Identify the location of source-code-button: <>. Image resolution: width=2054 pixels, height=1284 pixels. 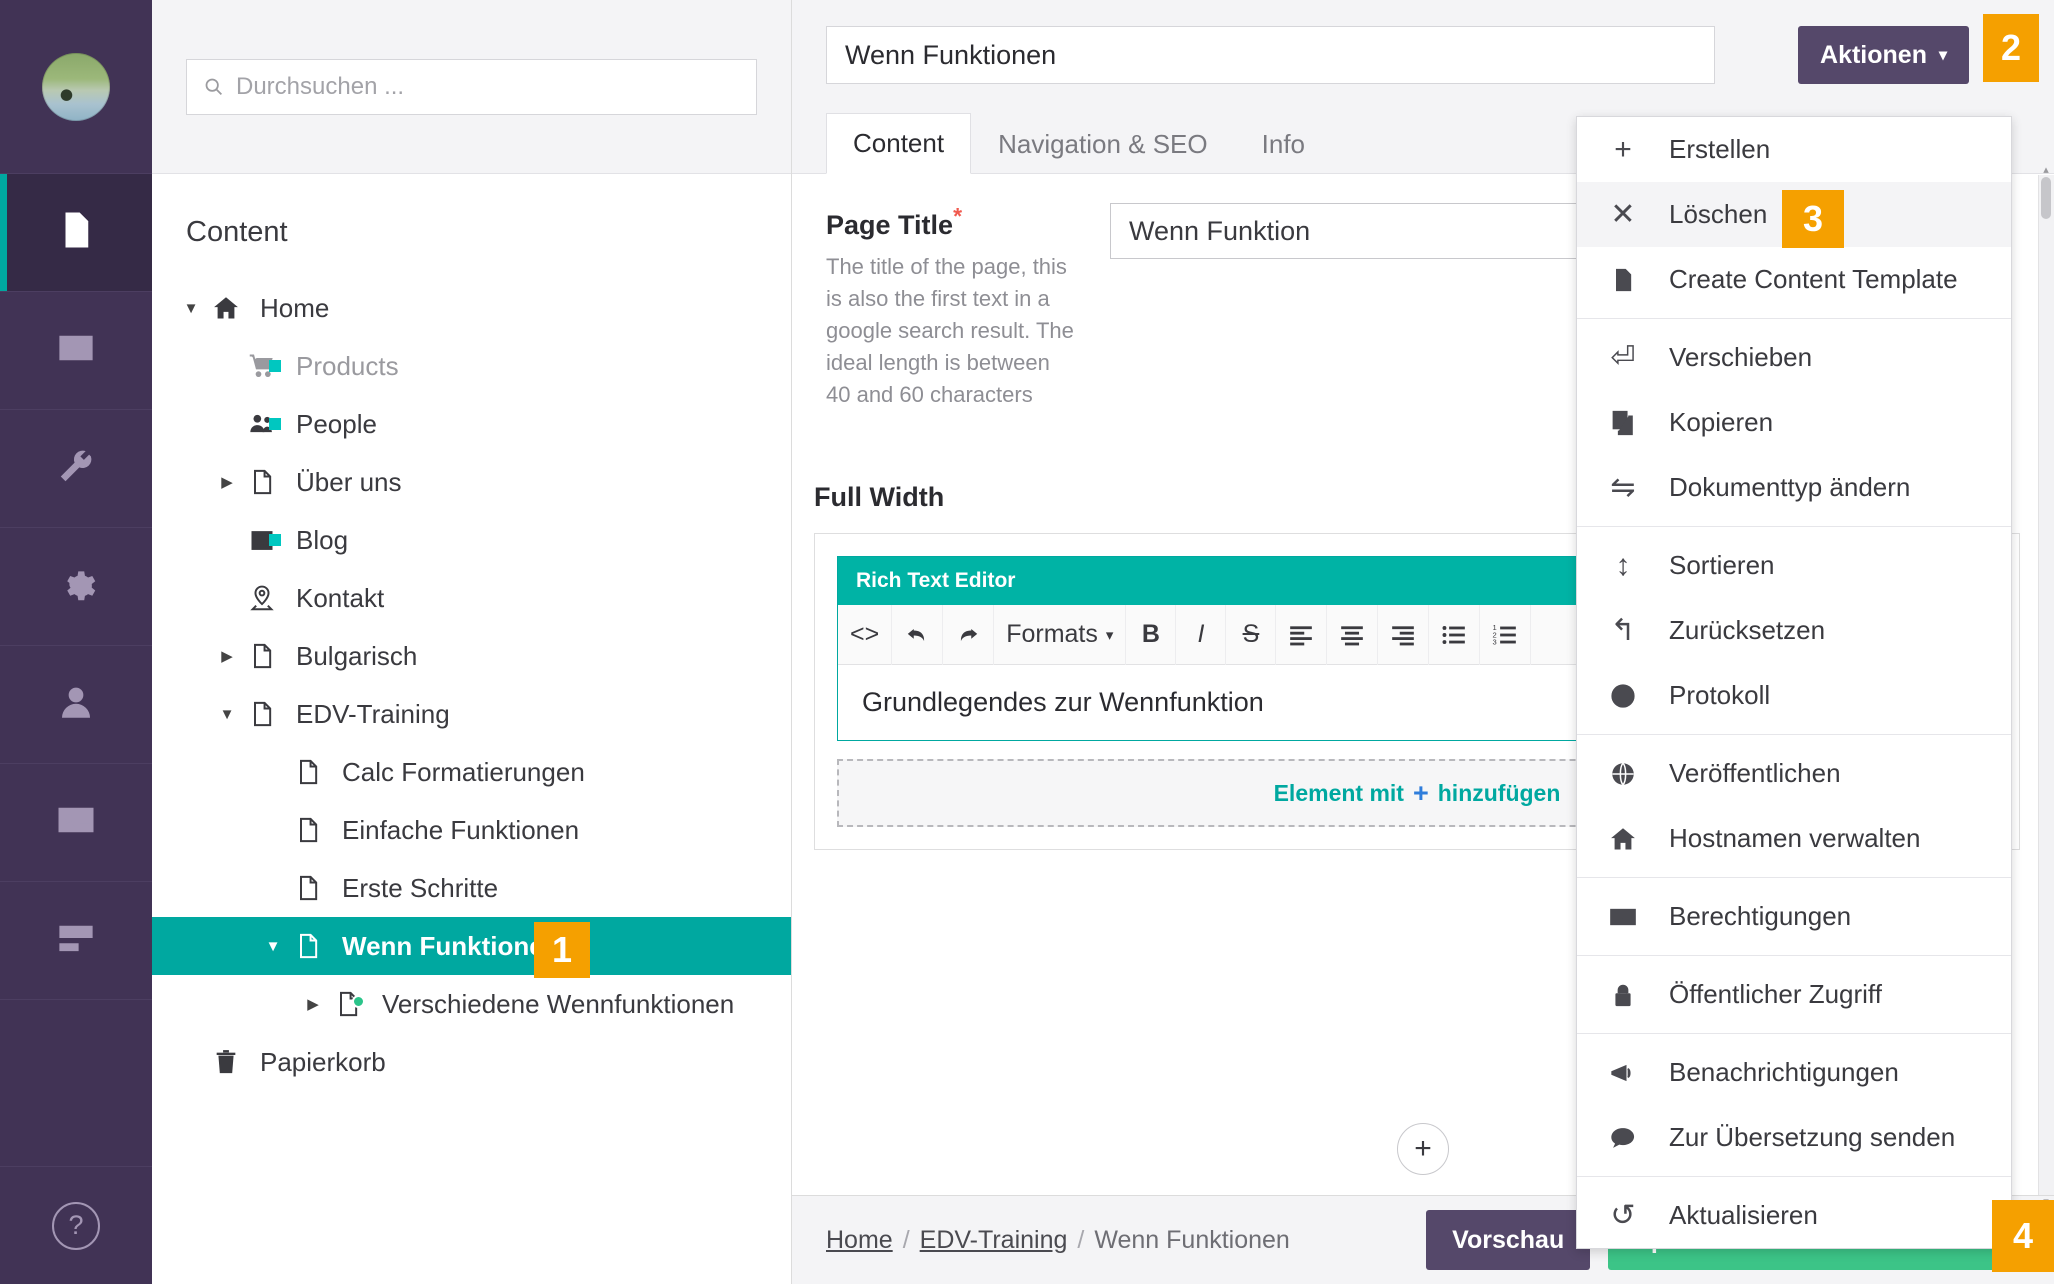
(865, 634).